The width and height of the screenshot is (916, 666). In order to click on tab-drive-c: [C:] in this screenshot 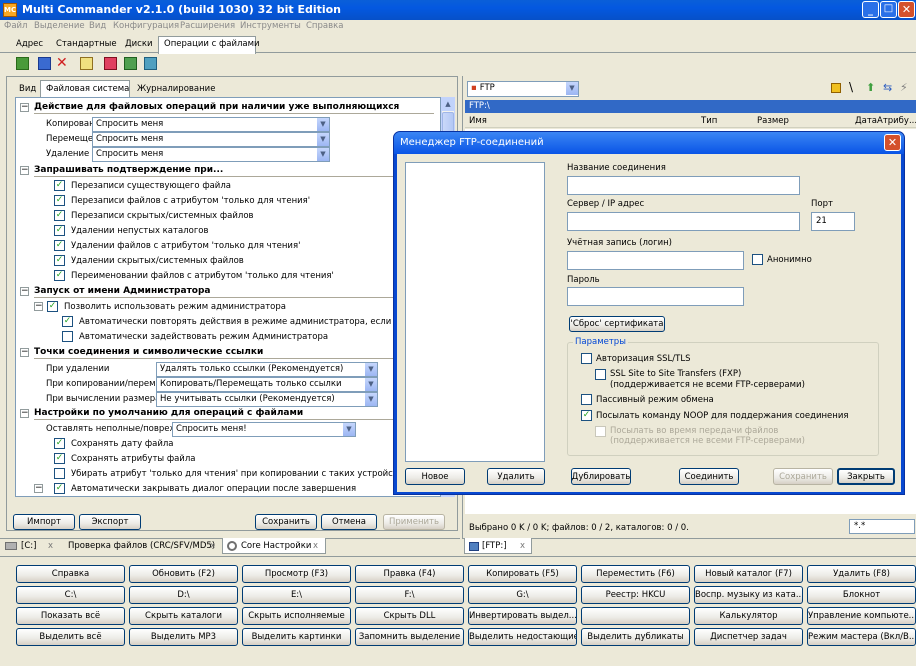, I will do `click(28, 546)`.